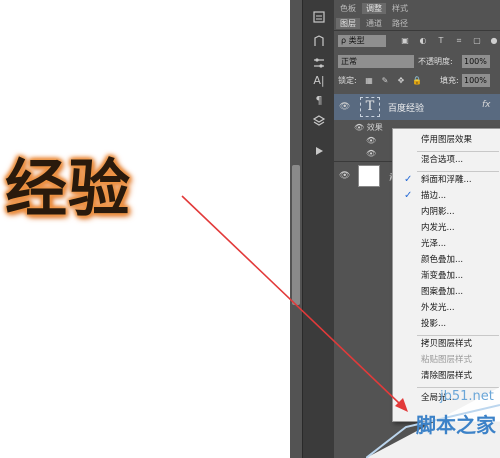 This screenshot has width=500, height=458. Describe the element at coordinates (319, 81) in the screenshot. I see `character-icon: A|` at that location.